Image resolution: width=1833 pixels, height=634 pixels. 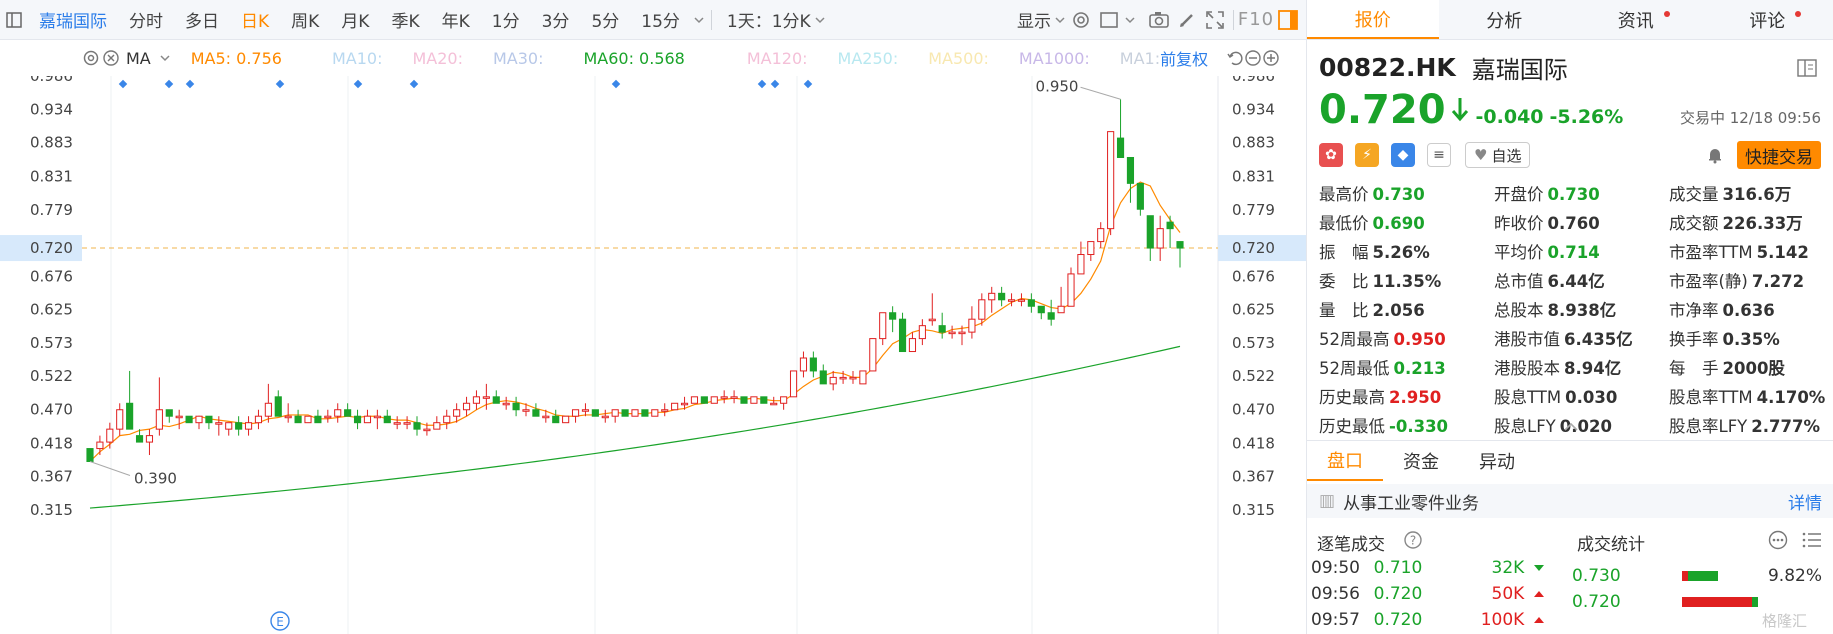 I want to click on period-tab: 分时, so click(x=146, y=19).